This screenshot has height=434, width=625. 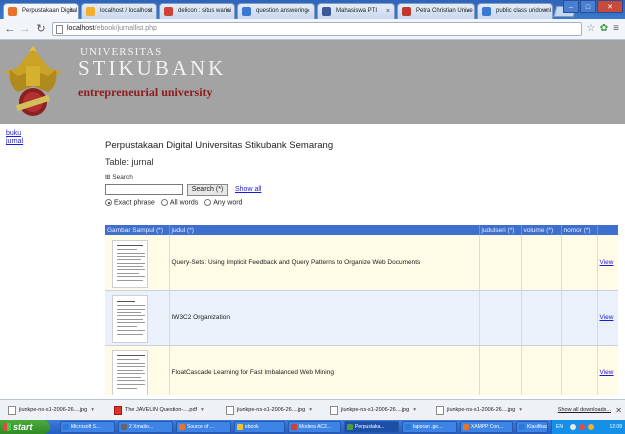 I want to click on sidebar-item-buku: buku, so click(x=14, y=134).